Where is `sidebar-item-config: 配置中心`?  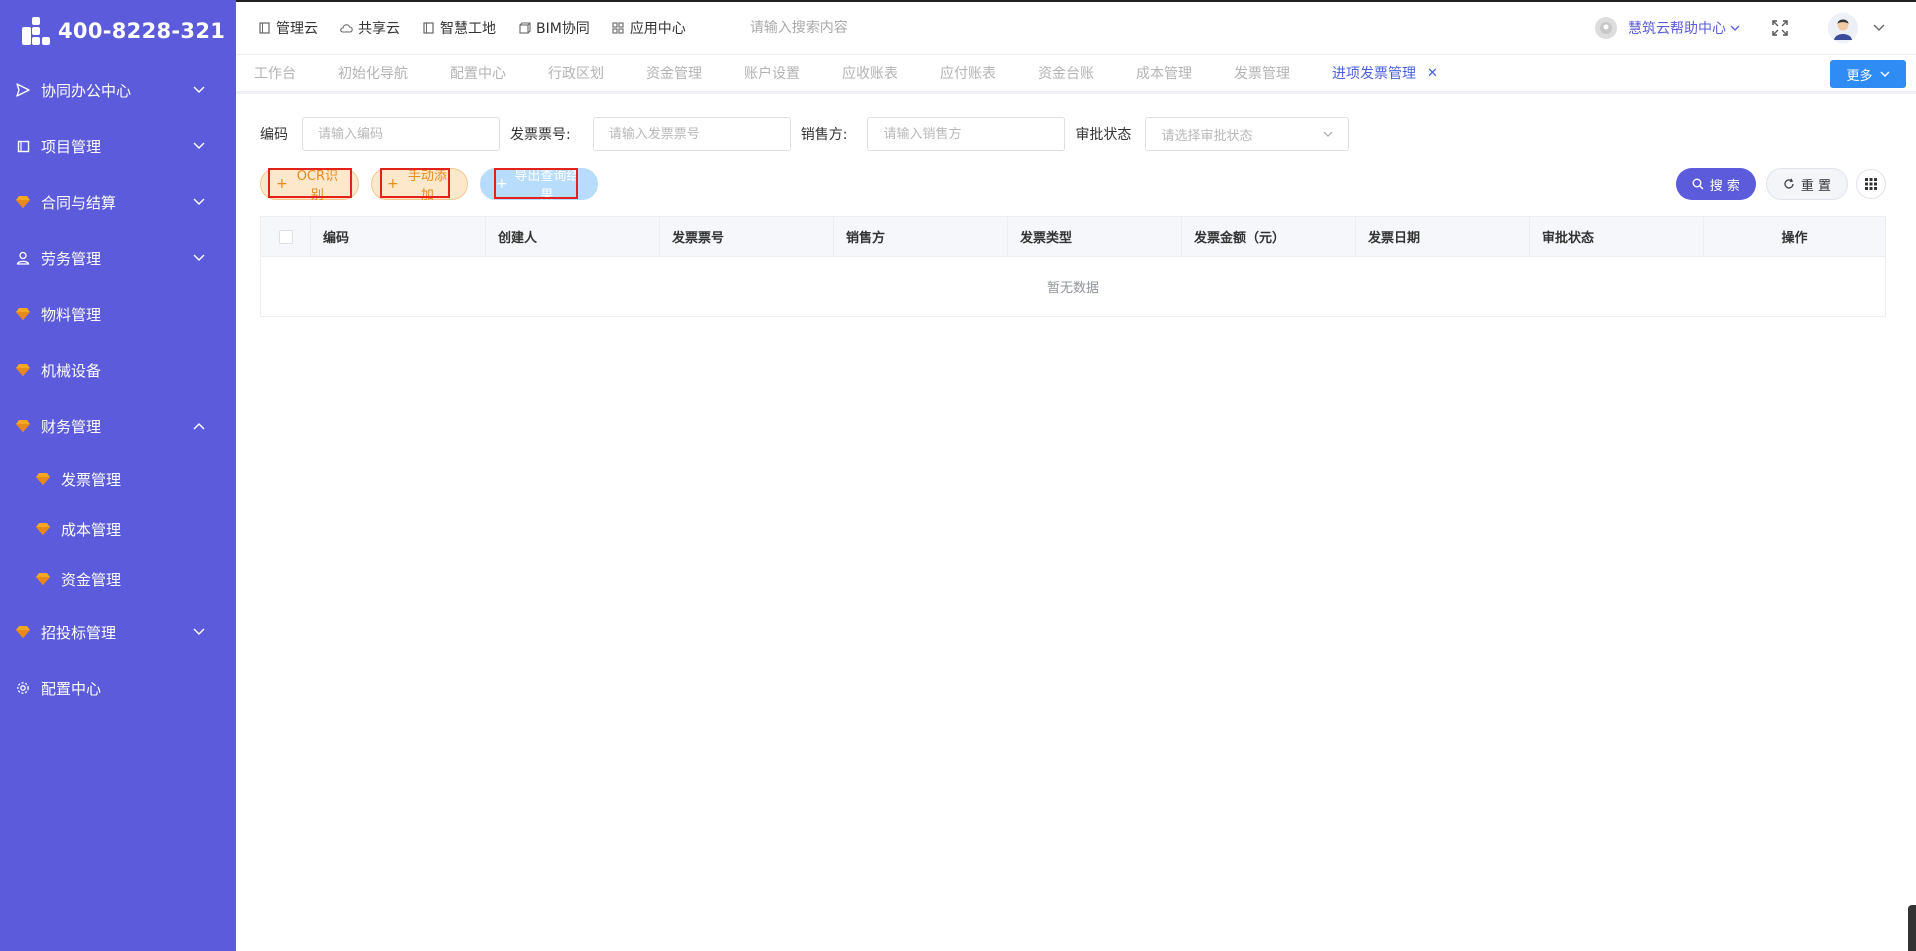 sidebar-item-config: 配置中心 is located at coordinates (118, 688).